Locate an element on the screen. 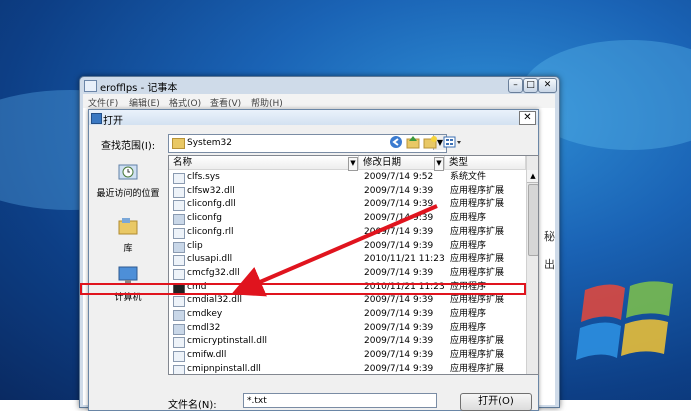 This screenshot has width=691, height=411. annotation-arrow-line is located at coordinates (334, 250).